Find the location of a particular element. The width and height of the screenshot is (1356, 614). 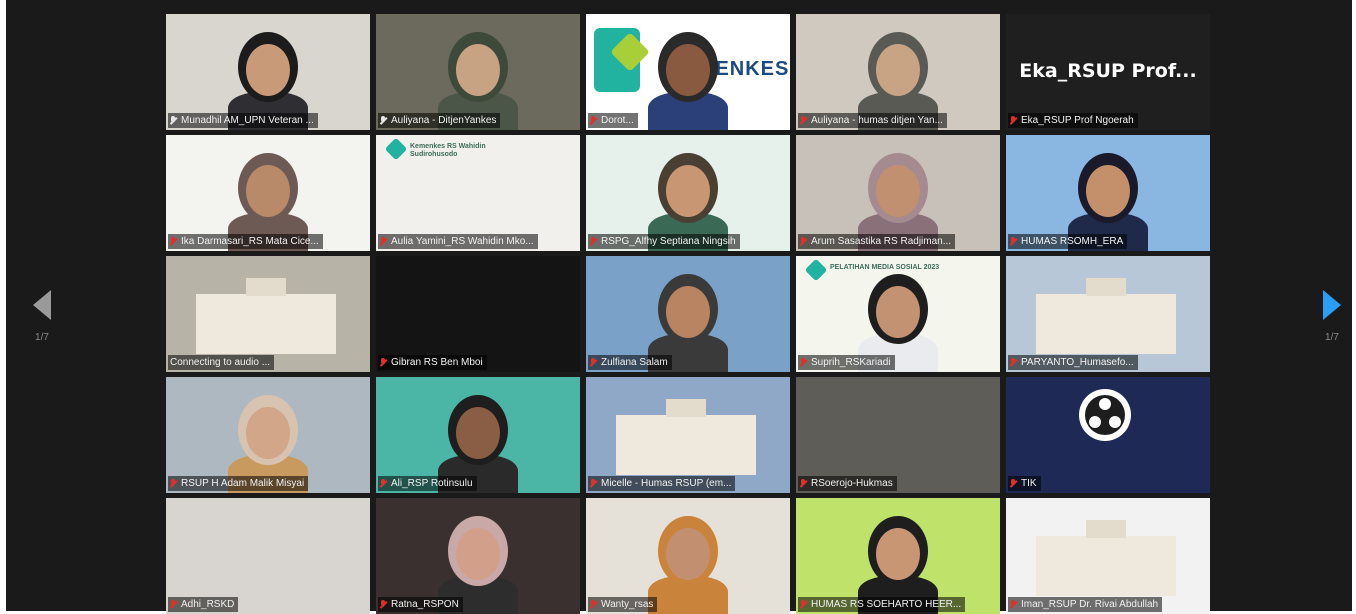

participant-video-tile: Wanty_rsas is located at coordinates (688, 556).